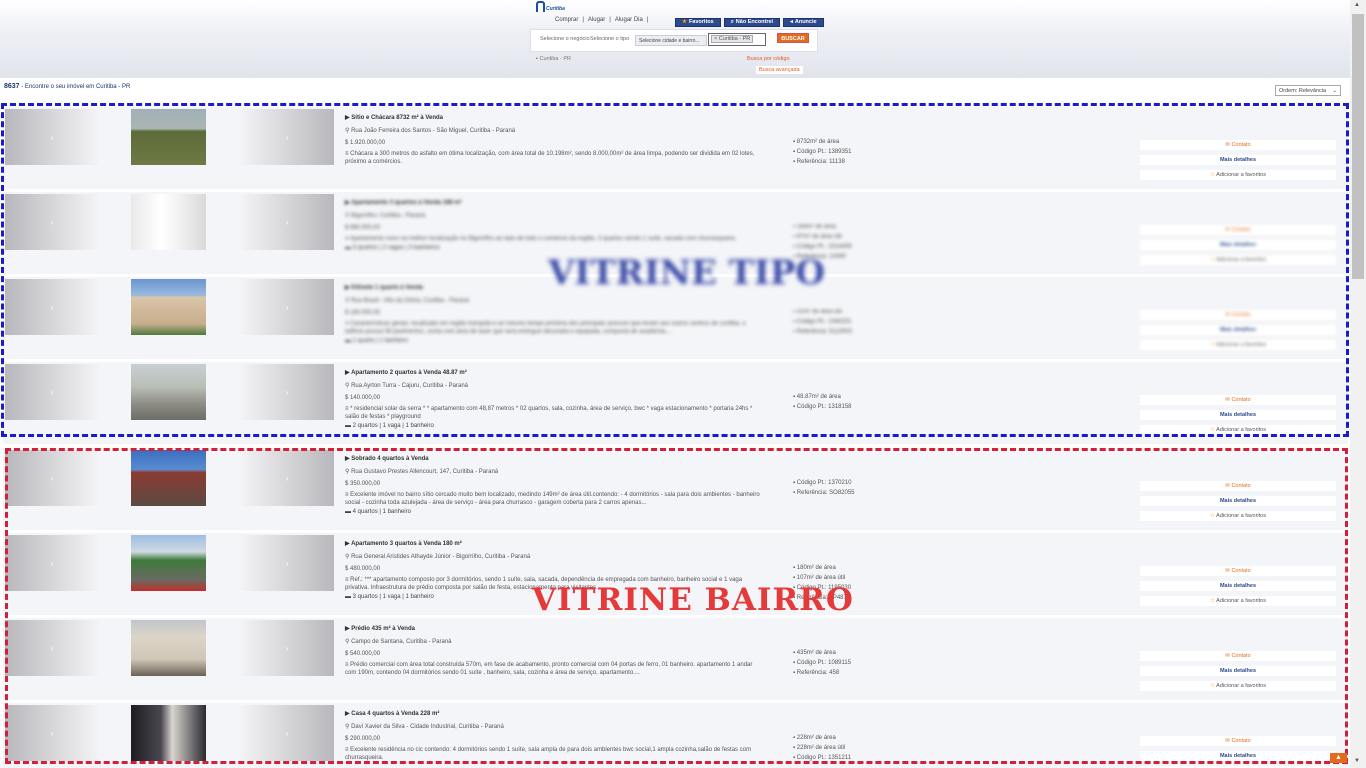 The width and height of the screenshot is (1366, 768). What do you see at coordinates (1338, 758) in the screenshot?
I see `back-to-top-button: ▲` at bounding box center [1338, 758].